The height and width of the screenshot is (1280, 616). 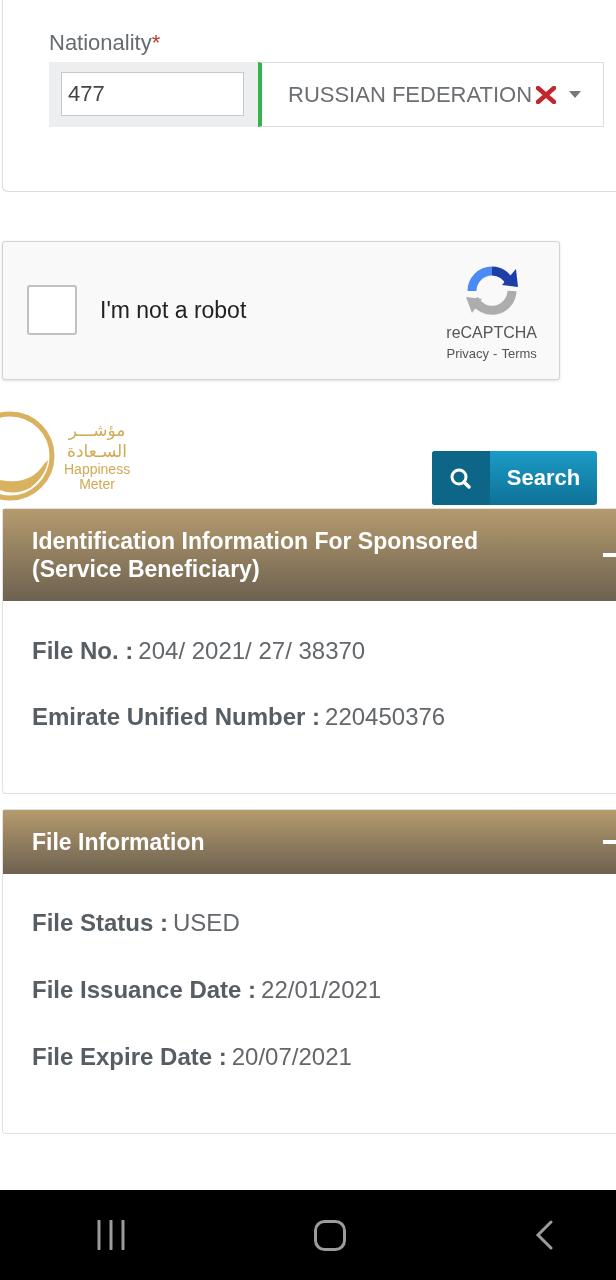 What do you see at coordinates (575, 94) in the screenshot?
I see `caret-icon` at bounding box center [575, 94].